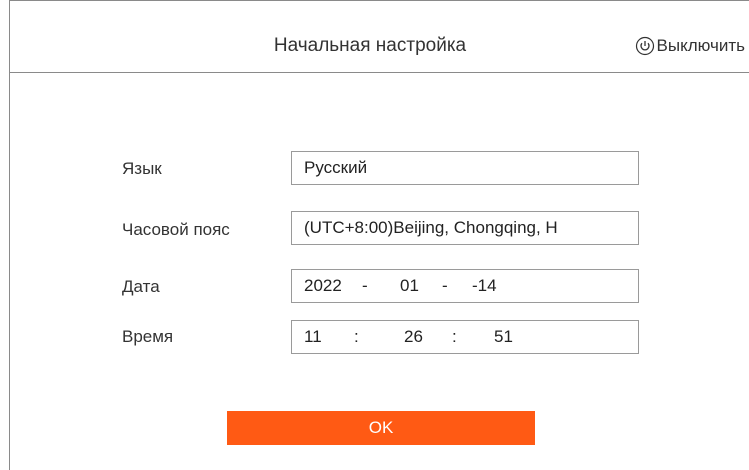  Describe the element at coordinates (484, 286) in the screenshot. I see `date-day: -14` at that location.